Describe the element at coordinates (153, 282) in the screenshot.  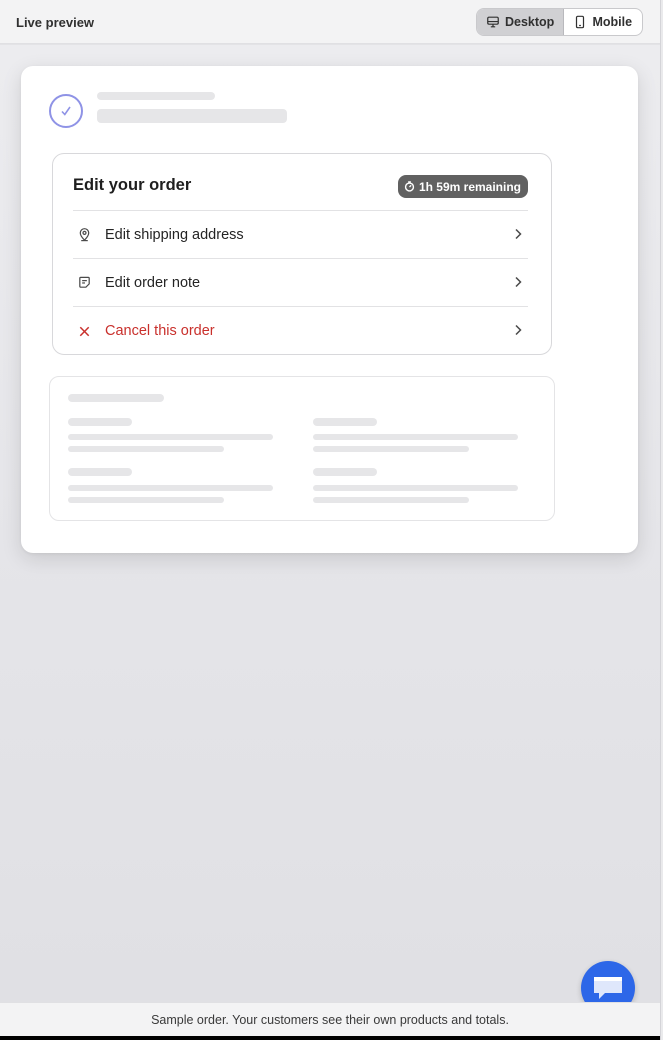
I see `edit-order-note-label: Edit order note` at that location.